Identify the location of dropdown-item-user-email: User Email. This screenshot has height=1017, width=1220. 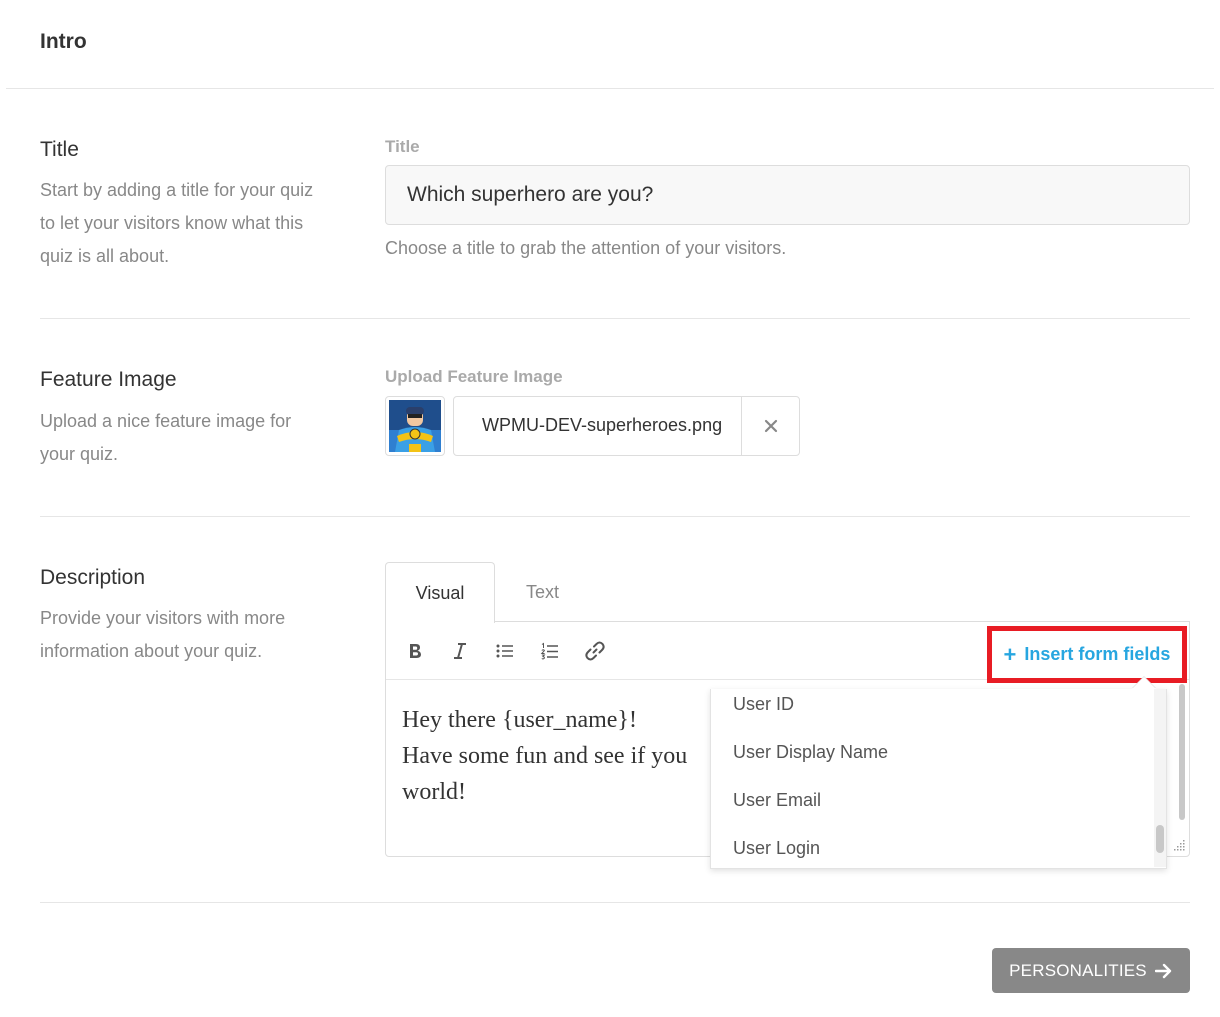
(777, 800).